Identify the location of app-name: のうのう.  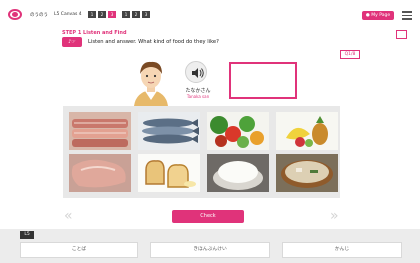
(39, 15).